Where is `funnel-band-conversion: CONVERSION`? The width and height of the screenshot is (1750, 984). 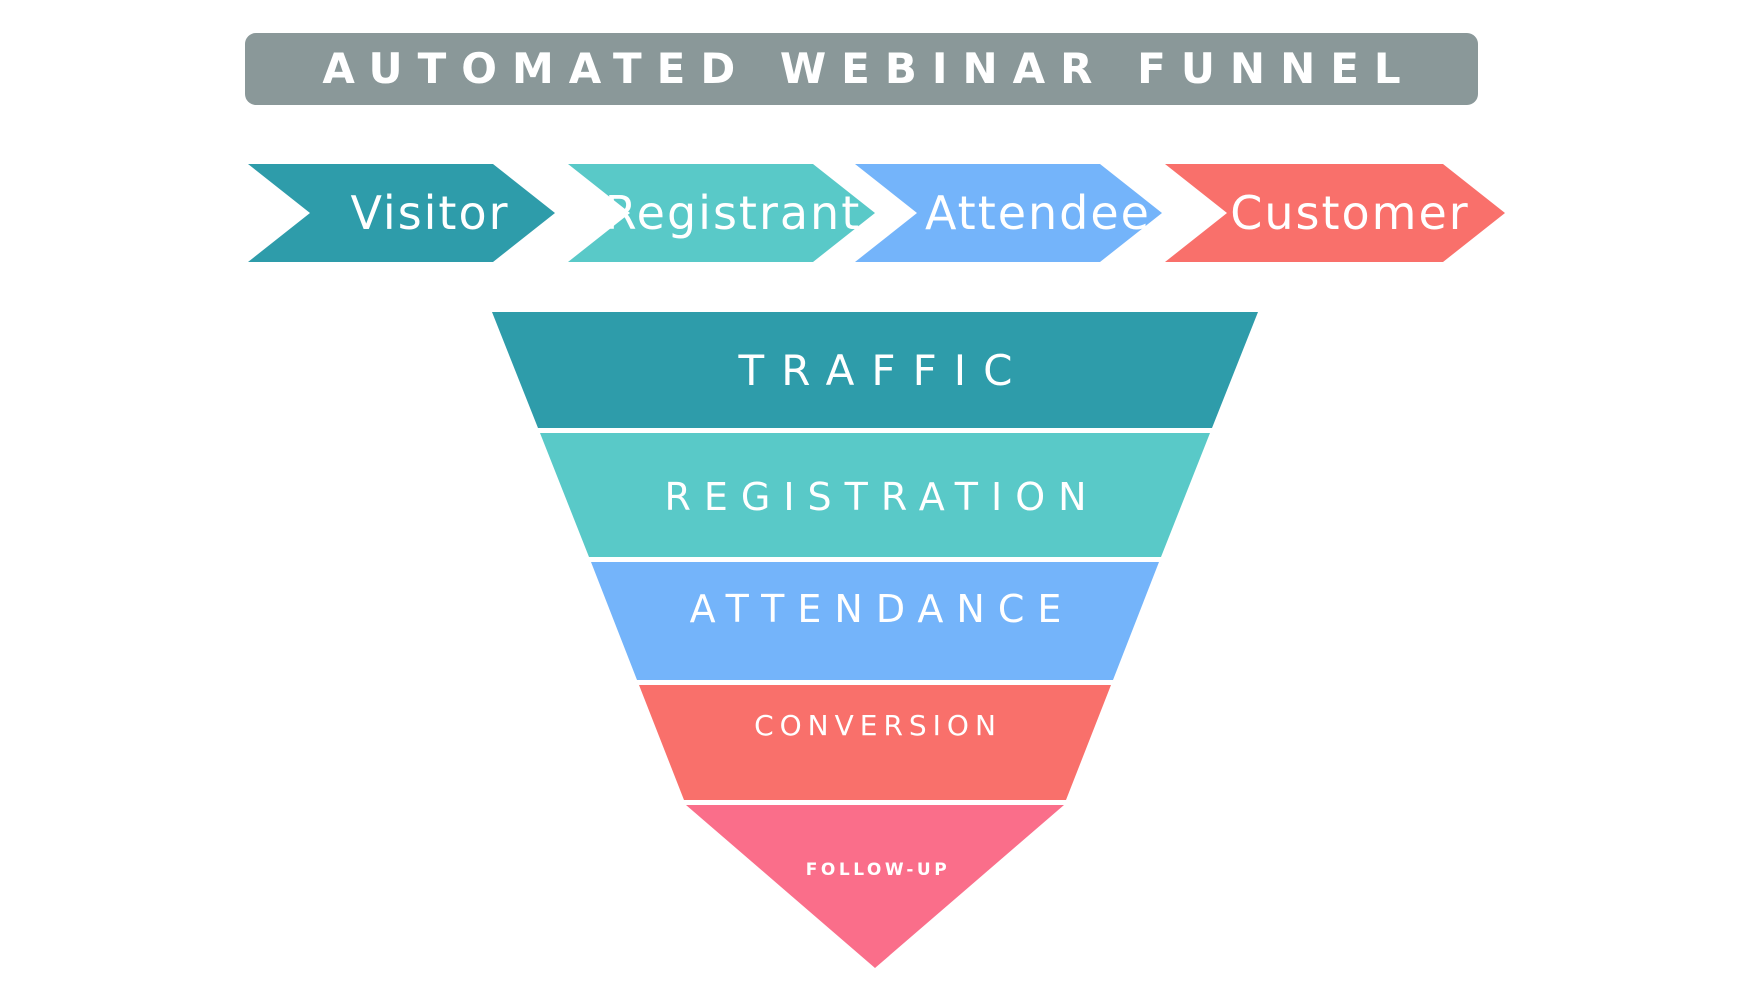 funnel-band-conversion: CONVERSION is located at coordinates (875, 742).